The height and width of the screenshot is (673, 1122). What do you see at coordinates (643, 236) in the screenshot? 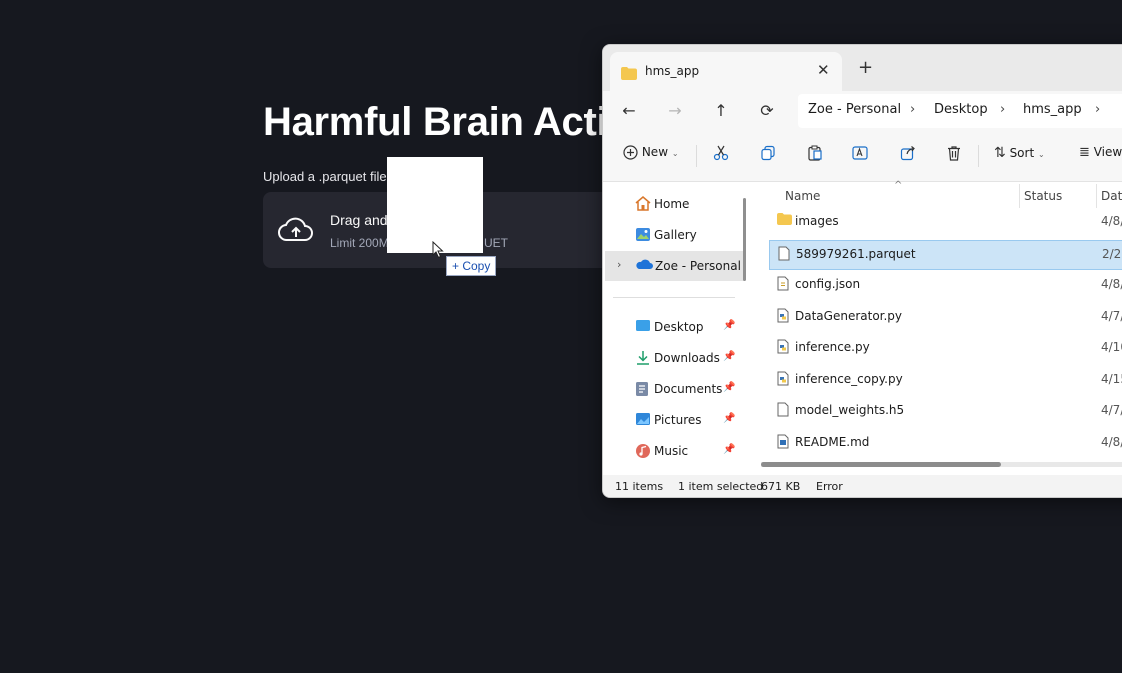
I see `gallery-icon` at bounding box center [643, 236].